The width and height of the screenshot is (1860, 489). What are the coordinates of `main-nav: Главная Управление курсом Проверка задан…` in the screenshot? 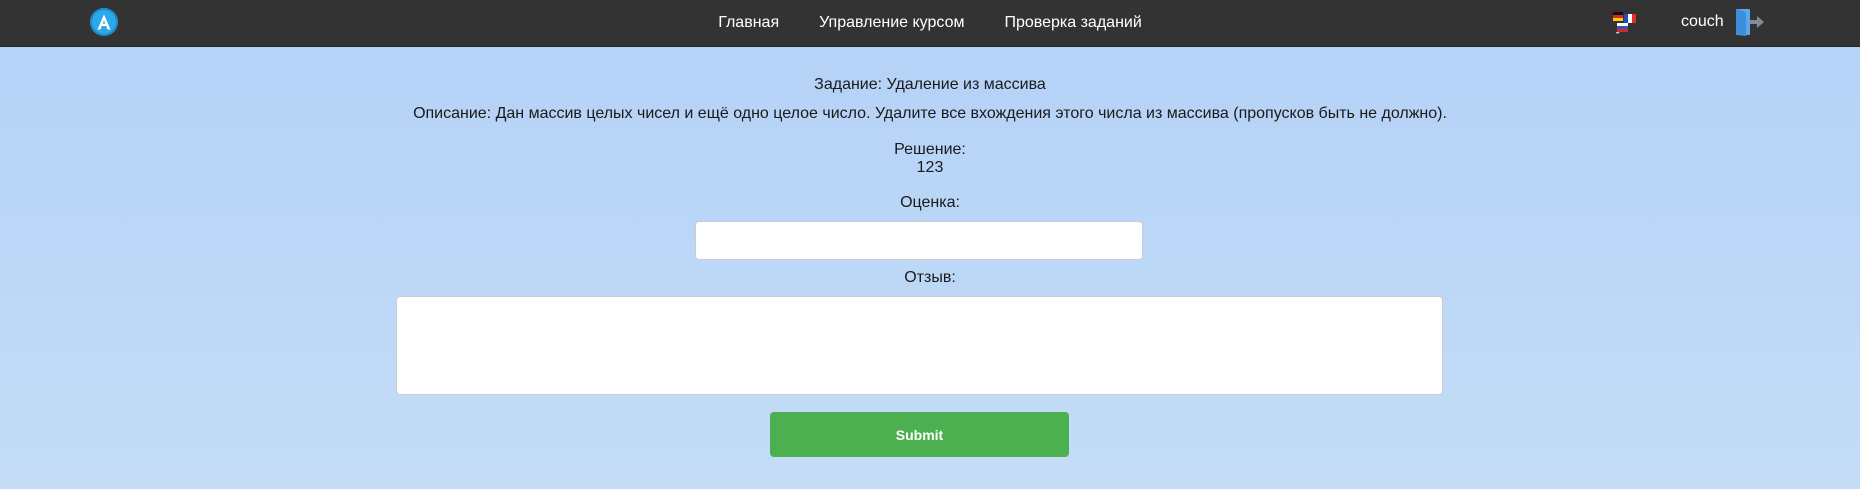 It's located at (930, 23).